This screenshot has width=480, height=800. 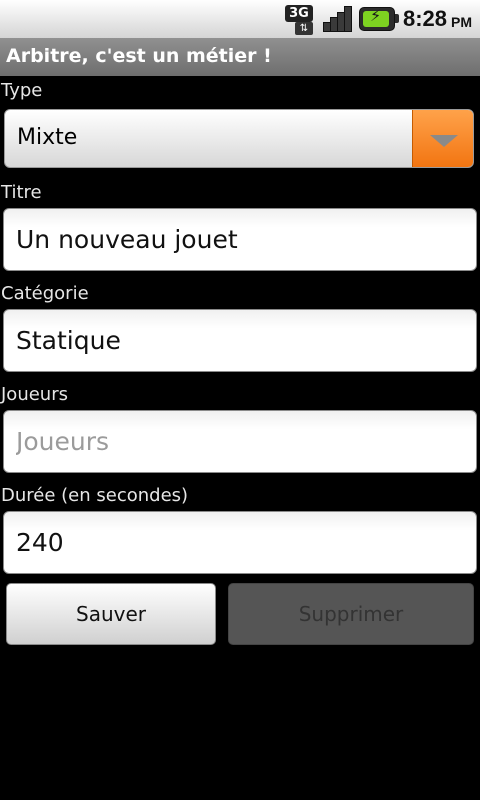 I want to click on categorie-label: Catégorie, so click(x=45, y=293).